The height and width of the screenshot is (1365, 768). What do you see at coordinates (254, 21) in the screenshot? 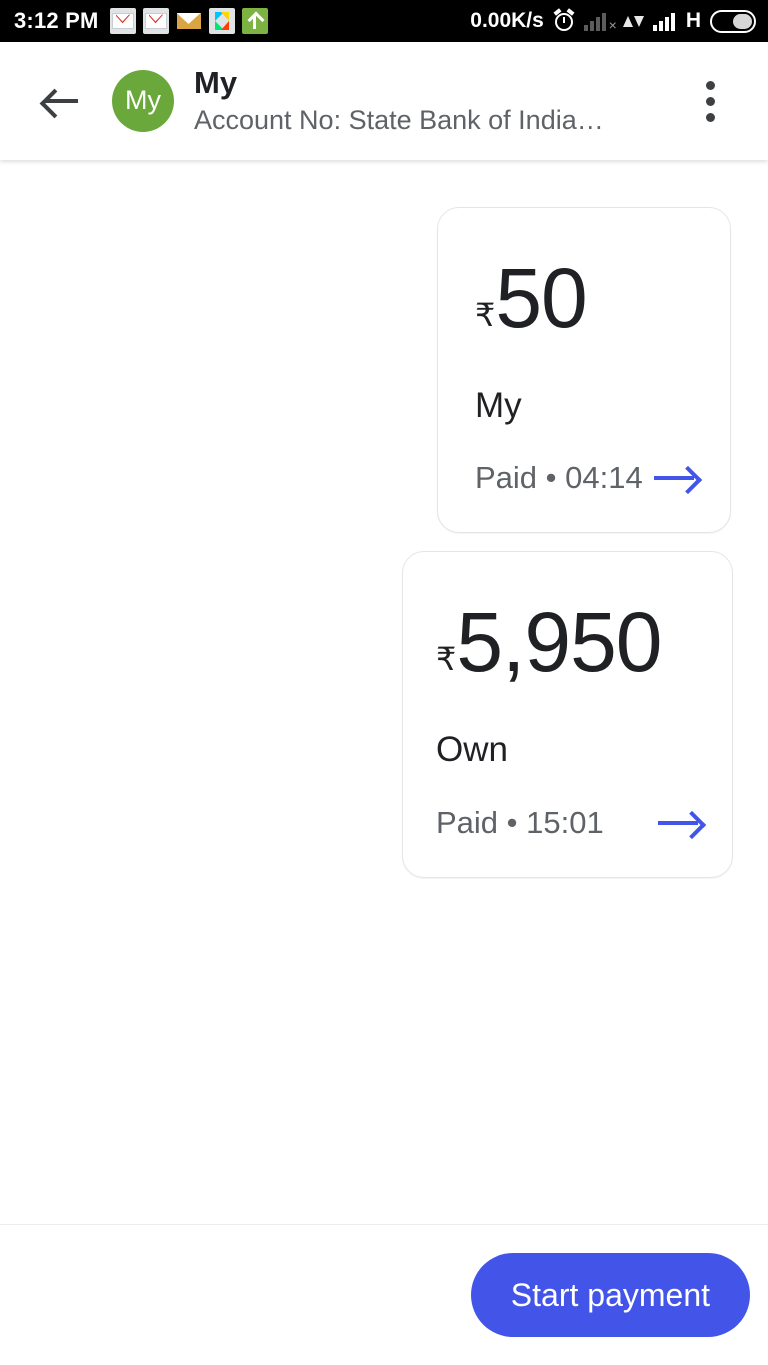
I see `upload-icon` at bounding box center [254, 21].